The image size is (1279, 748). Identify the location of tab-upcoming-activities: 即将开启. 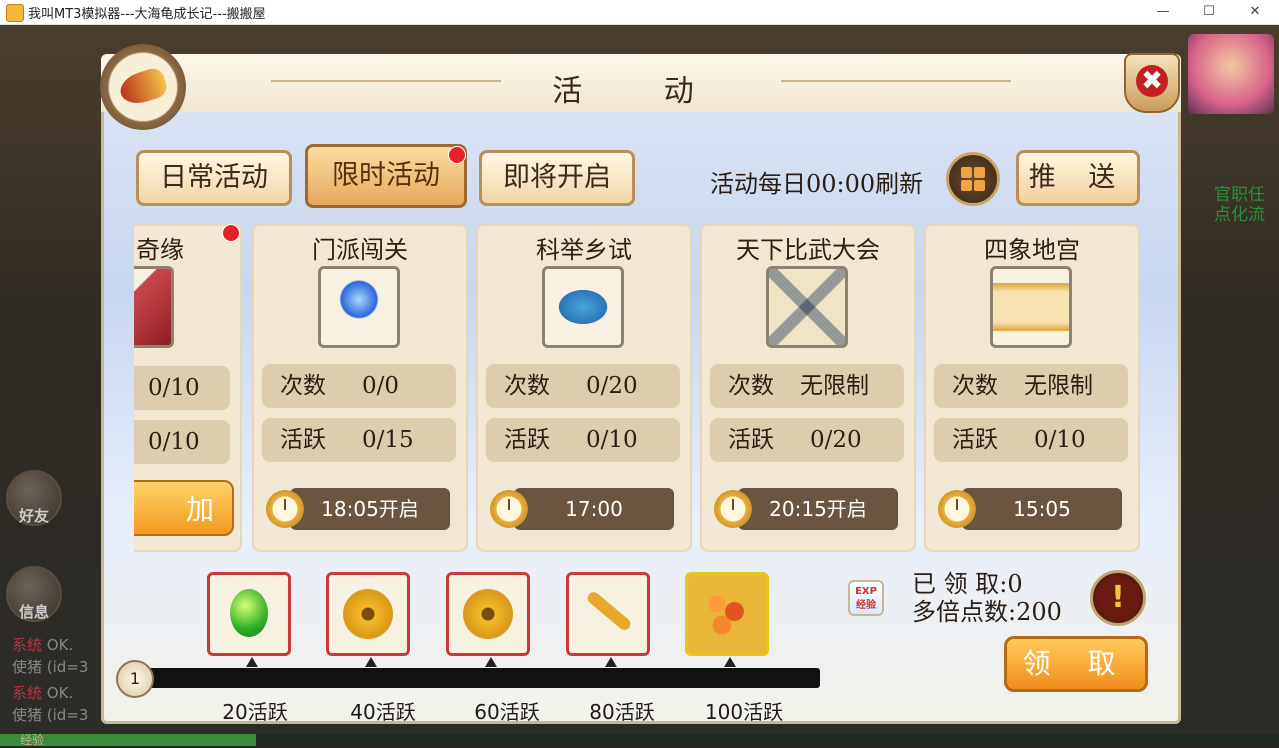
(557, 178).